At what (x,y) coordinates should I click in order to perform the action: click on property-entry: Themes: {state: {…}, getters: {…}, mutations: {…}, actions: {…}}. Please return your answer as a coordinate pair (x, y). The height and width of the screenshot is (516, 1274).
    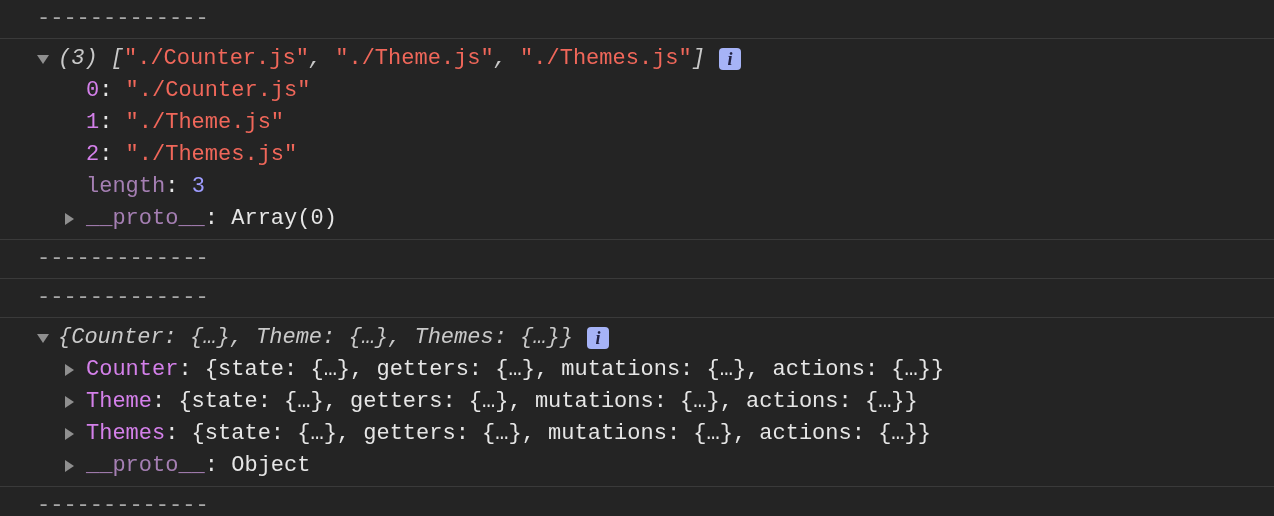
    Looking at the image, I should click on (508, 434).